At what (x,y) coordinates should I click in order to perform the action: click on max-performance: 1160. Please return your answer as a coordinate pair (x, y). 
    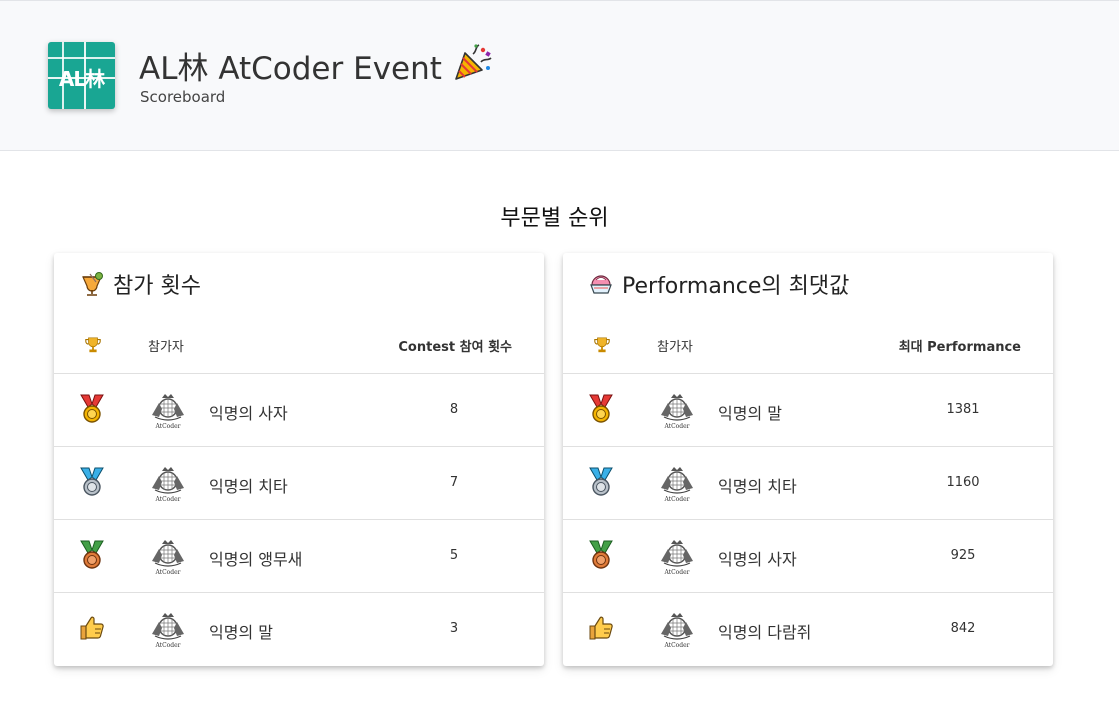
    Looking at the image, I should click on (963, 482).